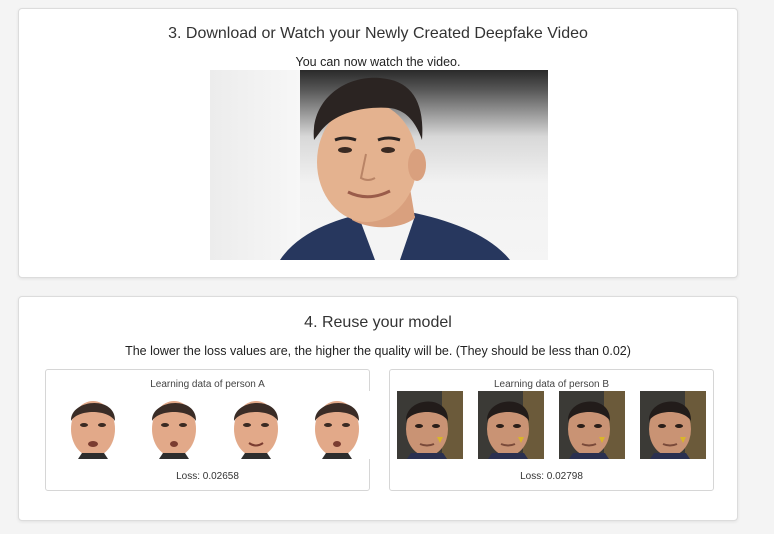 The image size is (774, 534). I want to click on reuse-section-title: 4. Reuse your model, so click(378, 322).